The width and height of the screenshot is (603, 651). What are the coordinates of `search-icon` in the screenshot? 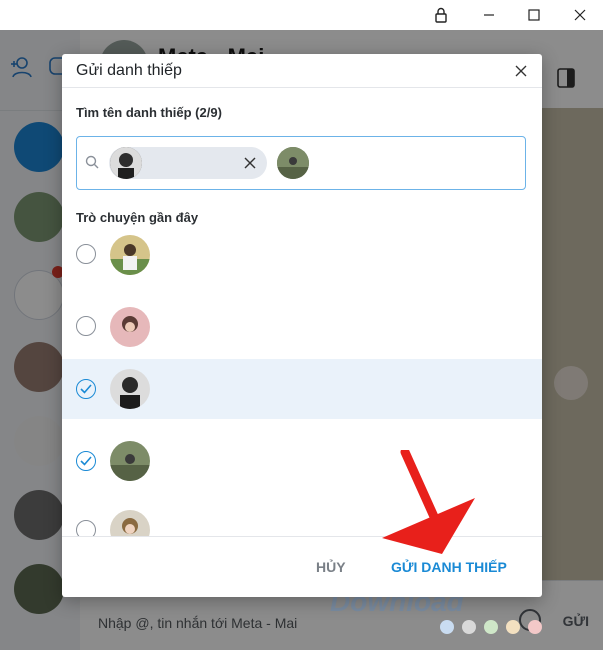 It's located at (92, 164).